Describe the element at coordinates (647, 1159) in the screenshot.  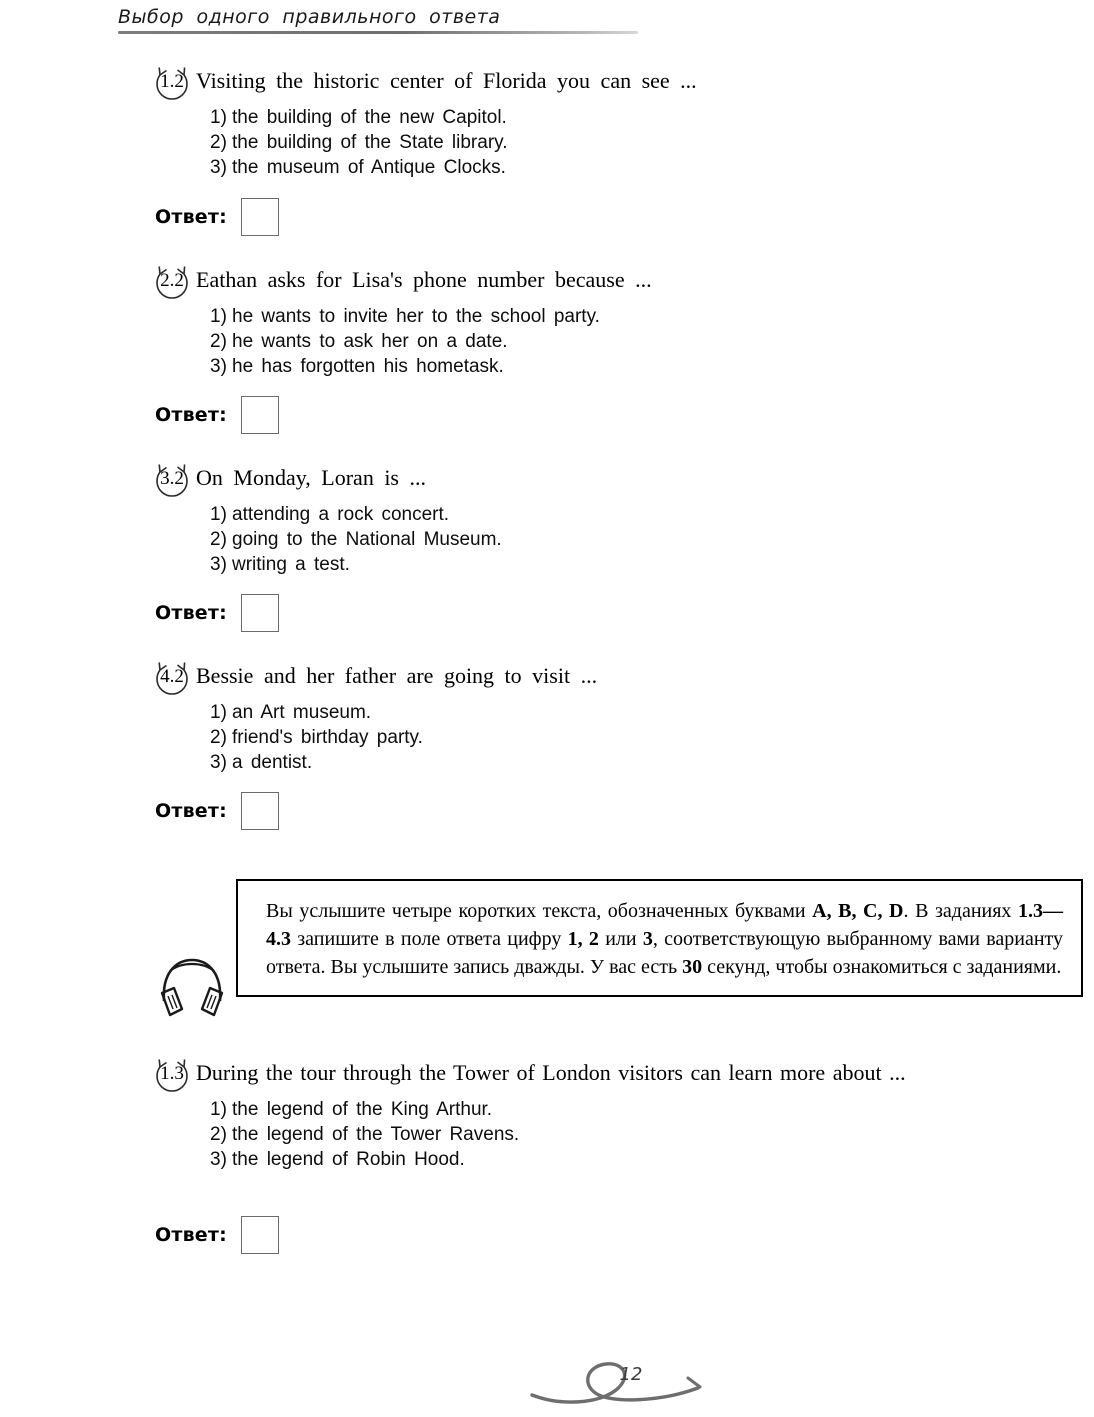
I see `option-item: 3) the legend of Robin Hood.` at that location.